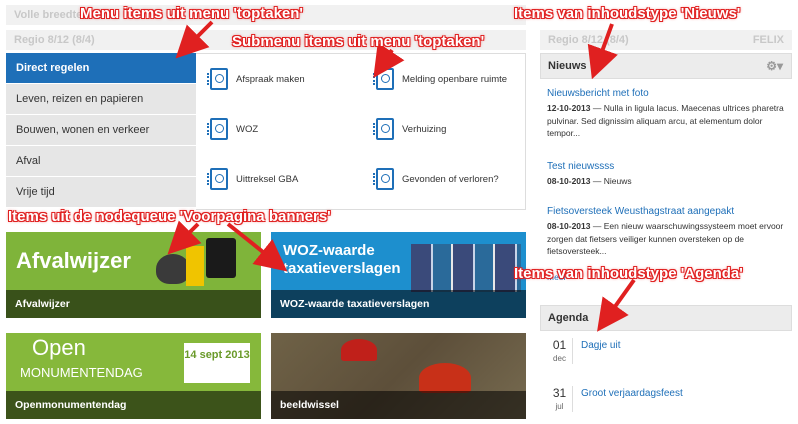 This screenshot has width=798, height=424. Describe the element at coordinates (398, 304) in the screenshot. I see `banner-caption: WOZ-waarde taxatieverslagen` at that location.